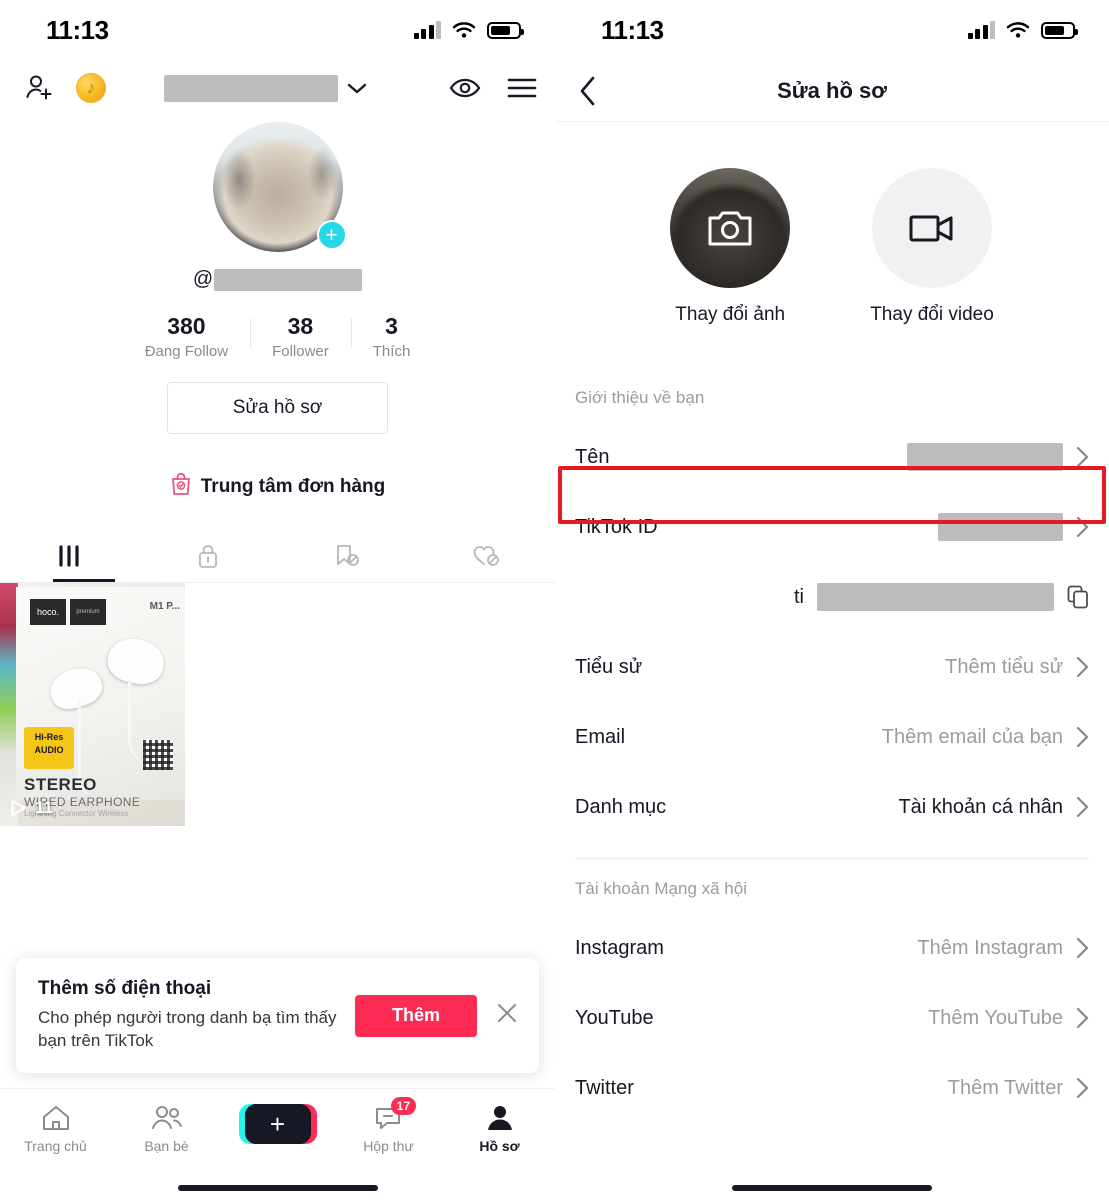 The width and height of the screenshot is (1109, 1200). I want to click on row-twitter: Twitter Thêm Twitter, so click(832, 1088).